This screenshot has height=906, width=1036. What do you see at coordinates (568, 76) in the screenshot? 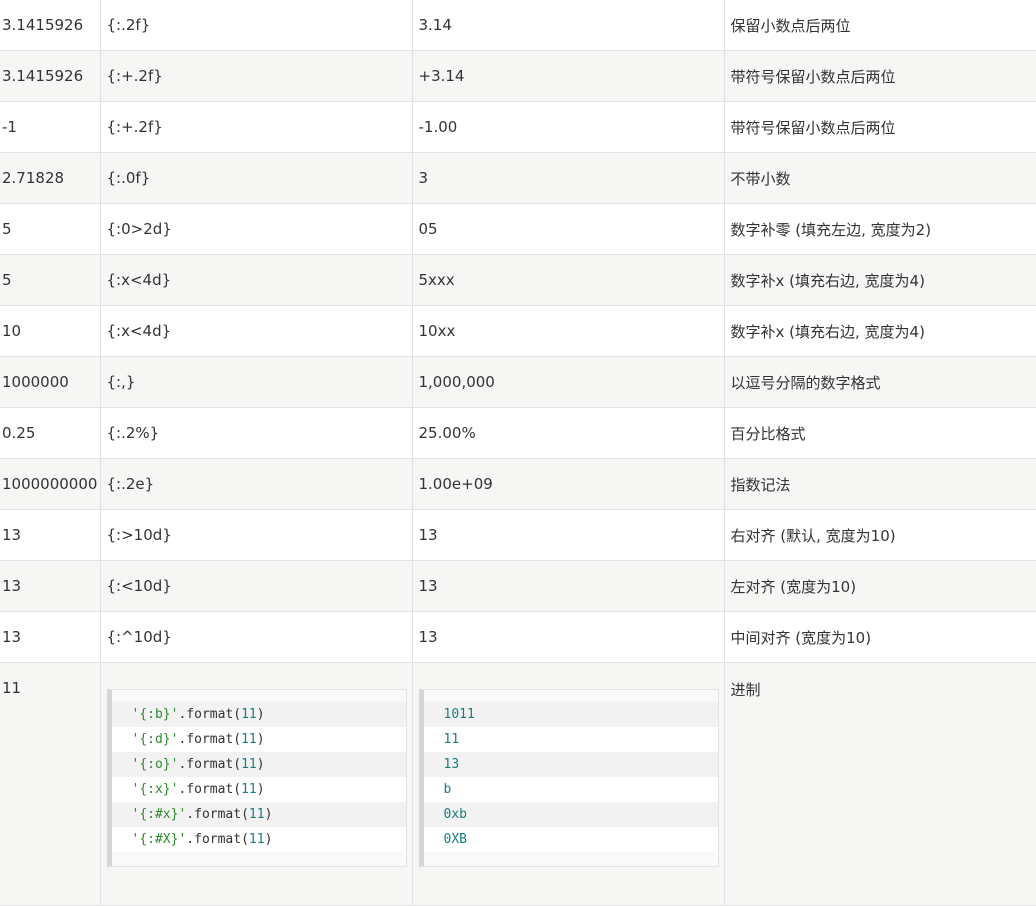
I see `output-cell: +3.14` at bounding box center [568, 76].